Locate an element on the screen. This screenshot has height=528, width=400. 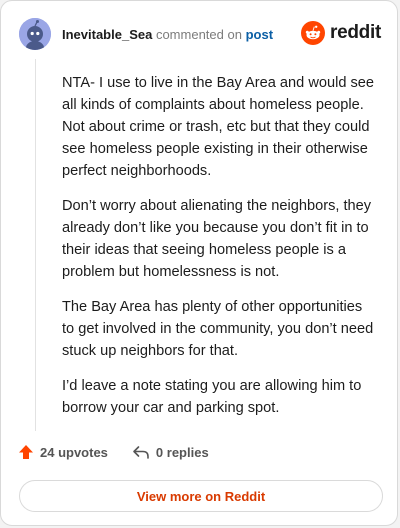
avatar-snoo-icon is located at coordinates (35, 34).